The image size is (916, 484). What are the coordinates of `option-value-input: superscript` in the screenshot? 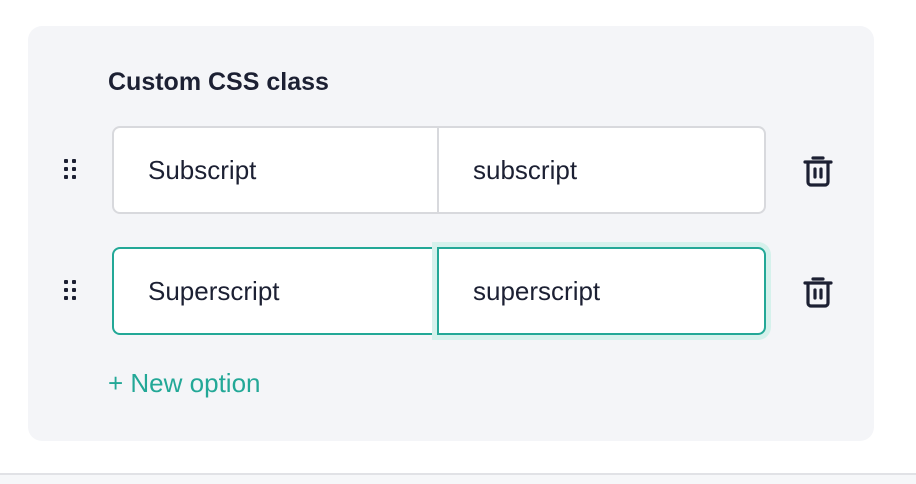 It's located at (601, 291).